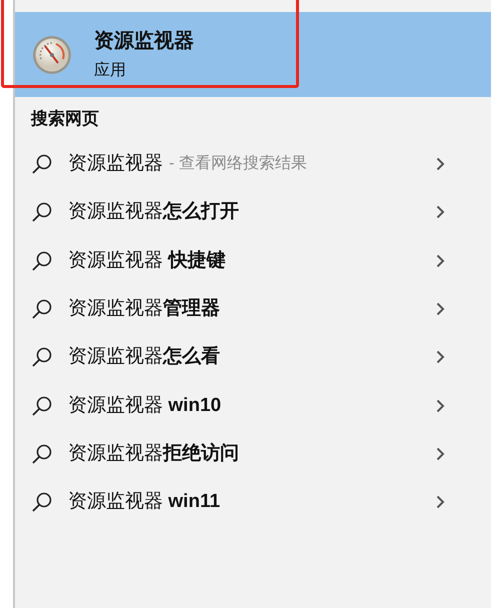 Image resolution: width=500 pixels, height=608 pixels. What do you see at coordinates (145, 406) in the screenshot?
I see `suggestion-text: 资源监视器 win10` at bounding box center [145, 406].